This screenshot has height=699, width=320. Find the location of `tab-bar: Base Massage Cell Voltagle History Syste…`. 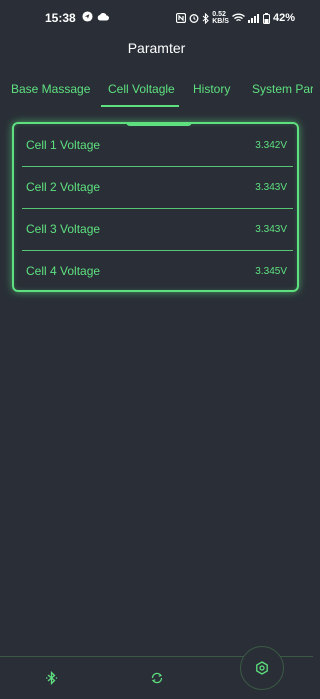

tab-bar: Base Massage Cell Voltagle History Syste… is located at coordinates (156, 96).